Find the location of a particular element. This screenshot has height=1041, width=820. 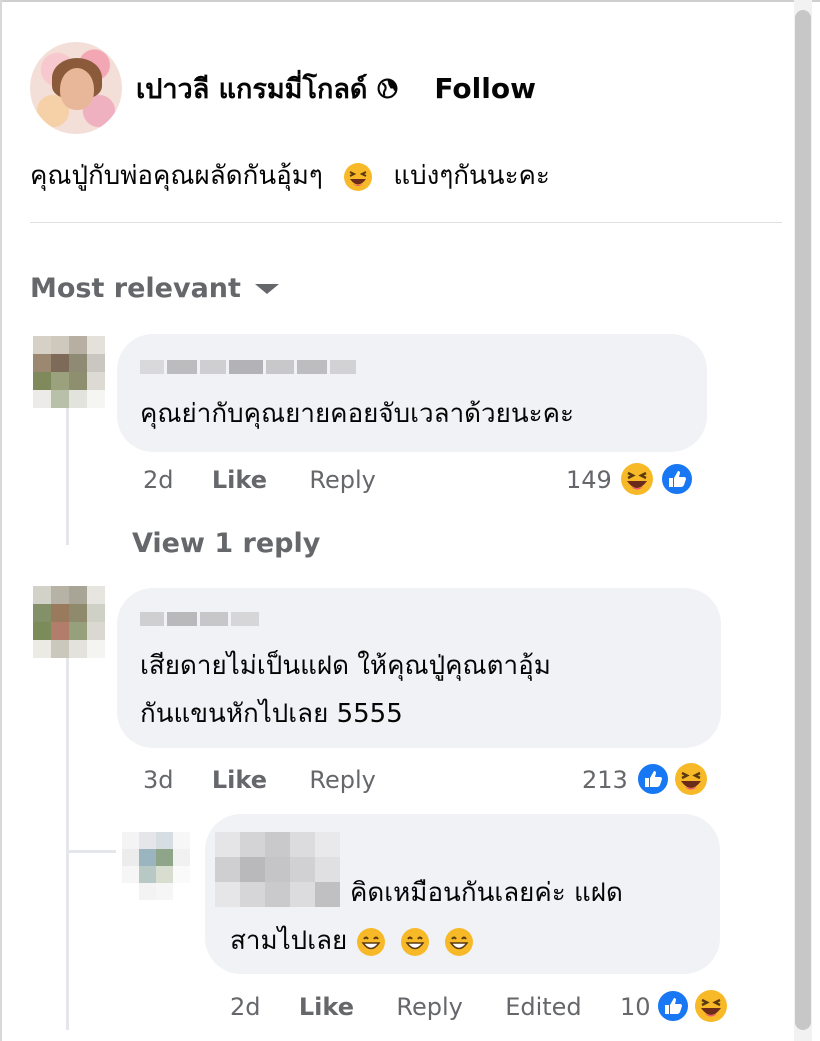

author-name: เปาวลี แกรมมี่โกลด์ is located at coordinates (251, 88).